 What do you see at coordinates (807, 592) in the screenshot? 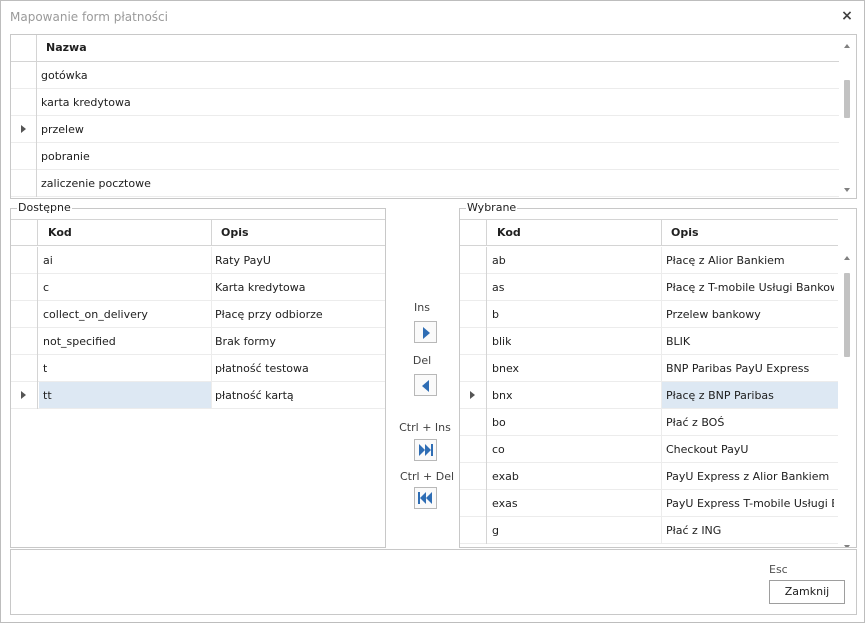
I see `close-button: Zamknij` at bounding box center [807, 592].